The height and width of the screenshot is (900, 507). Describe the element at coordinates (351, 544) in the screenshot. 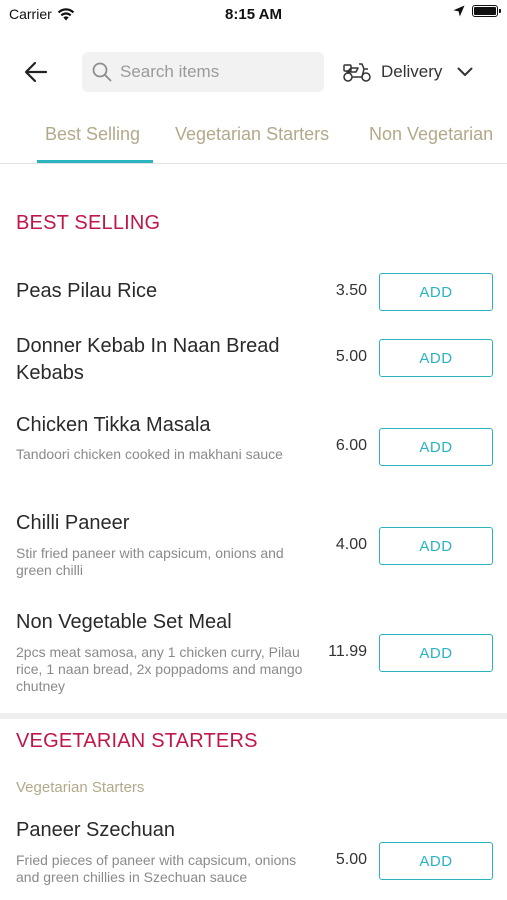

I see `item-price: 4.00` at that location.